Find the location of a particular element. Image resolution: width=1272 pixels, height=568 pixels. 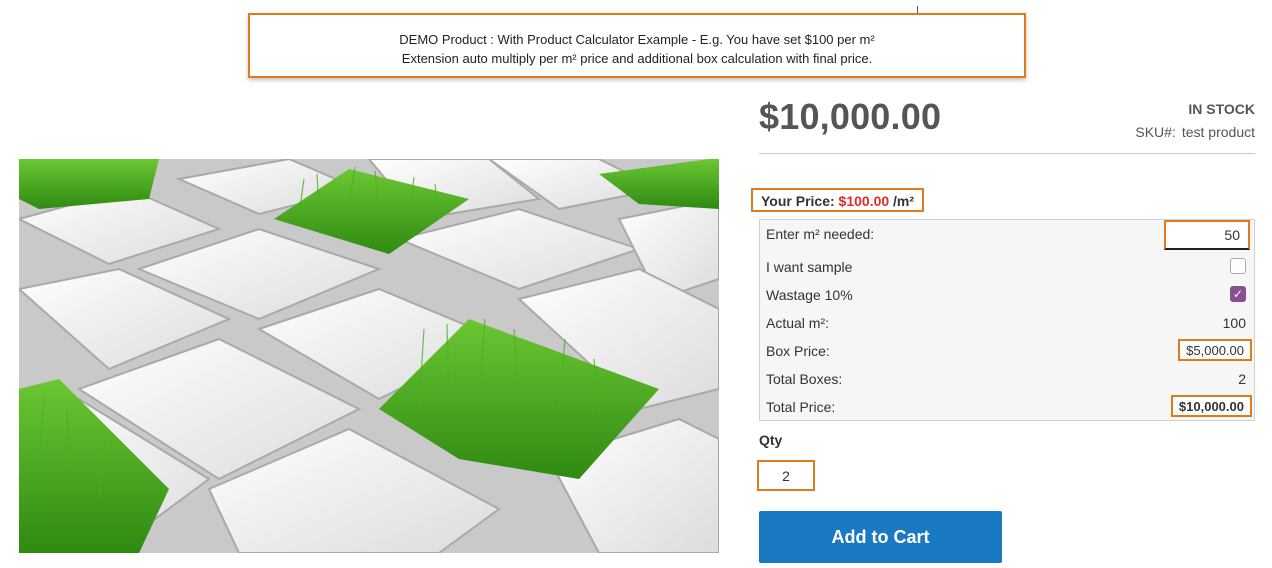

calc-row-total-price: Total Price: $10,000.00 is located at coordinates (1007, 407).